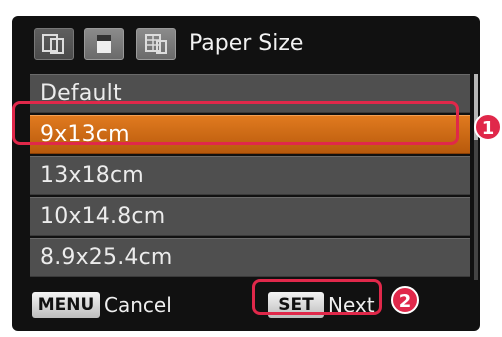 The image size is (502, 337). Describe the element at coordinates (104, 44) in the screenshot. I see `page-tab-icon` at that location.